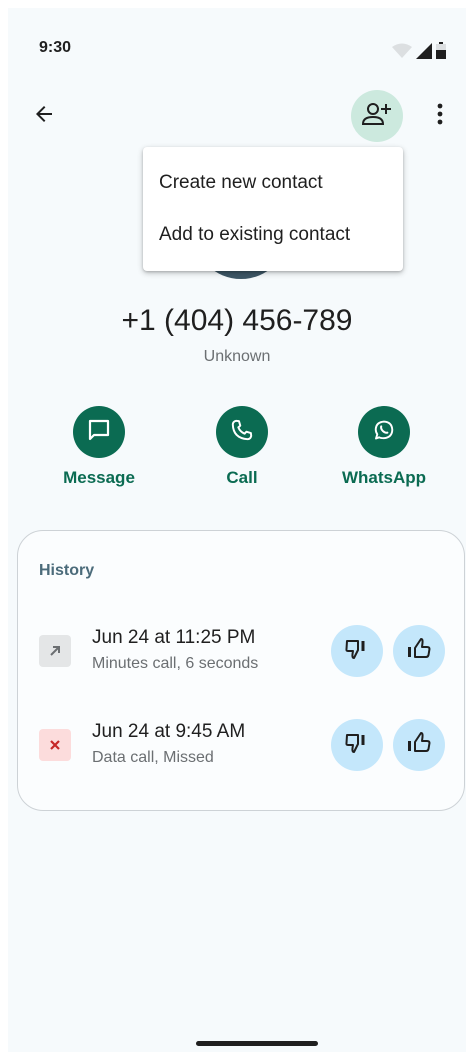  I want to click on whatsapp-action-circle, so click(384, 432).